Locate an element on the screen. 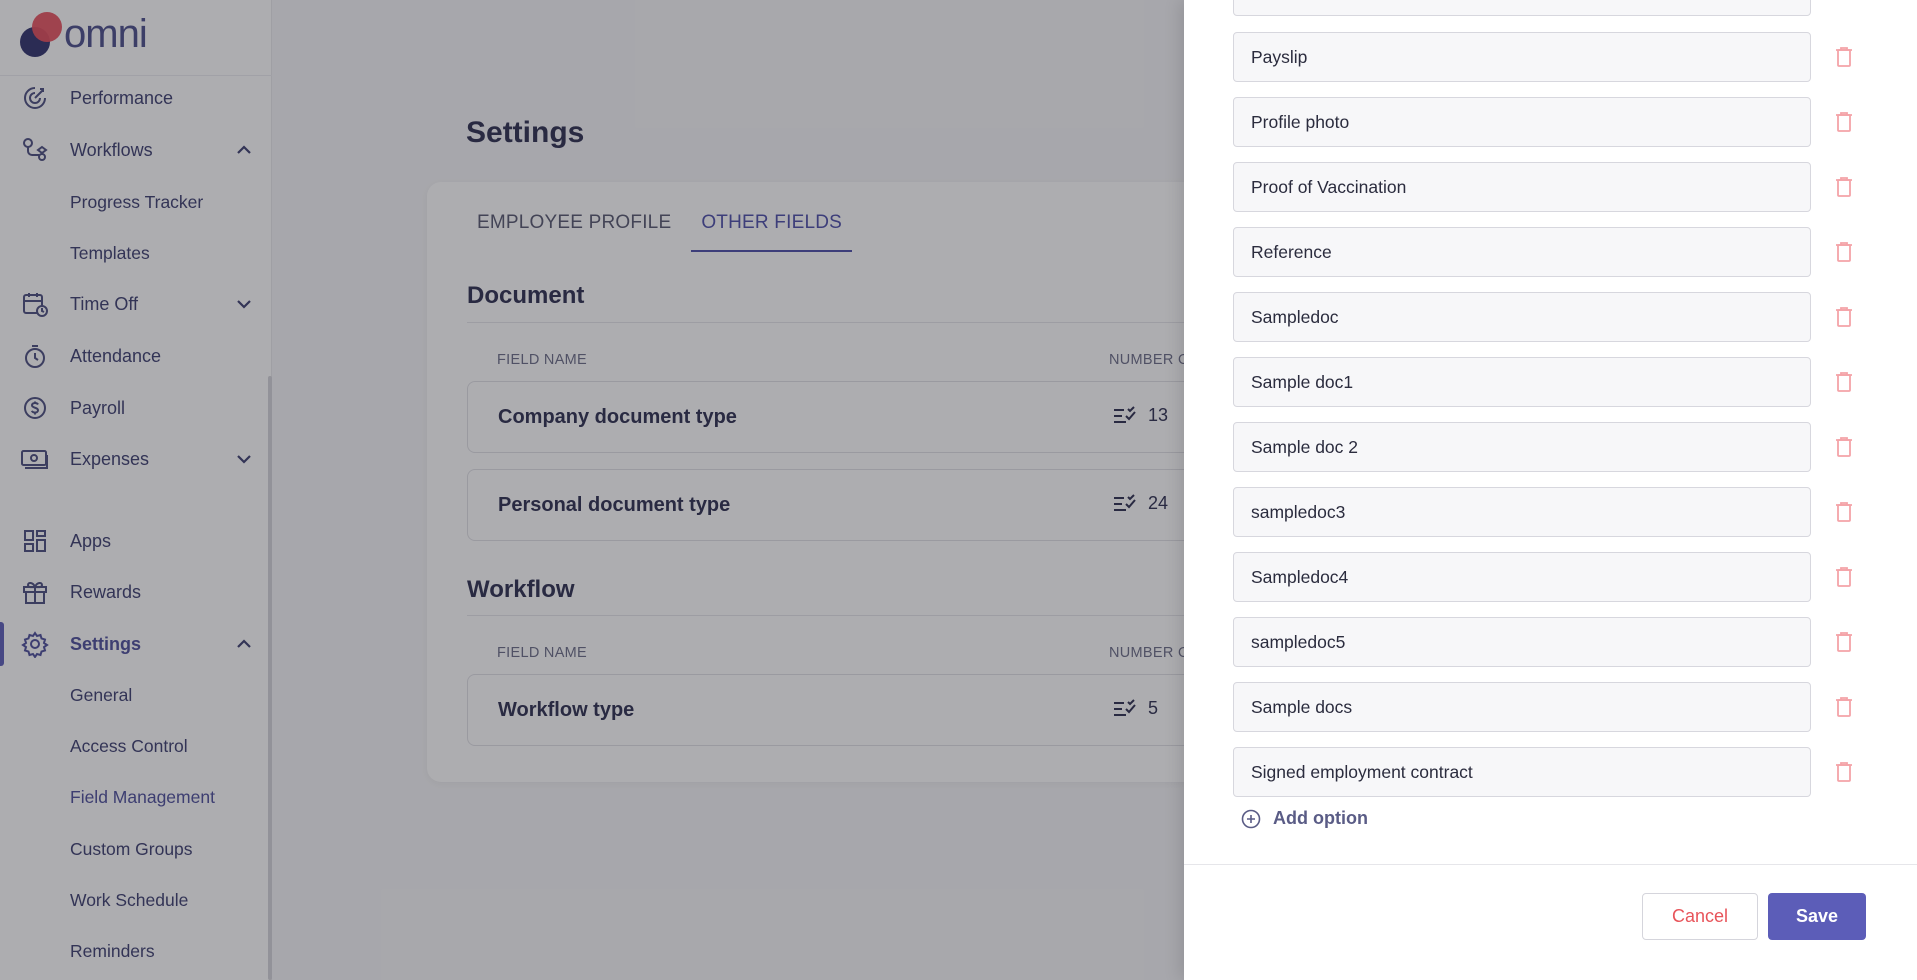 This screenshot has width=1917, height=980. option-input is located at coordinates (1522, 8).